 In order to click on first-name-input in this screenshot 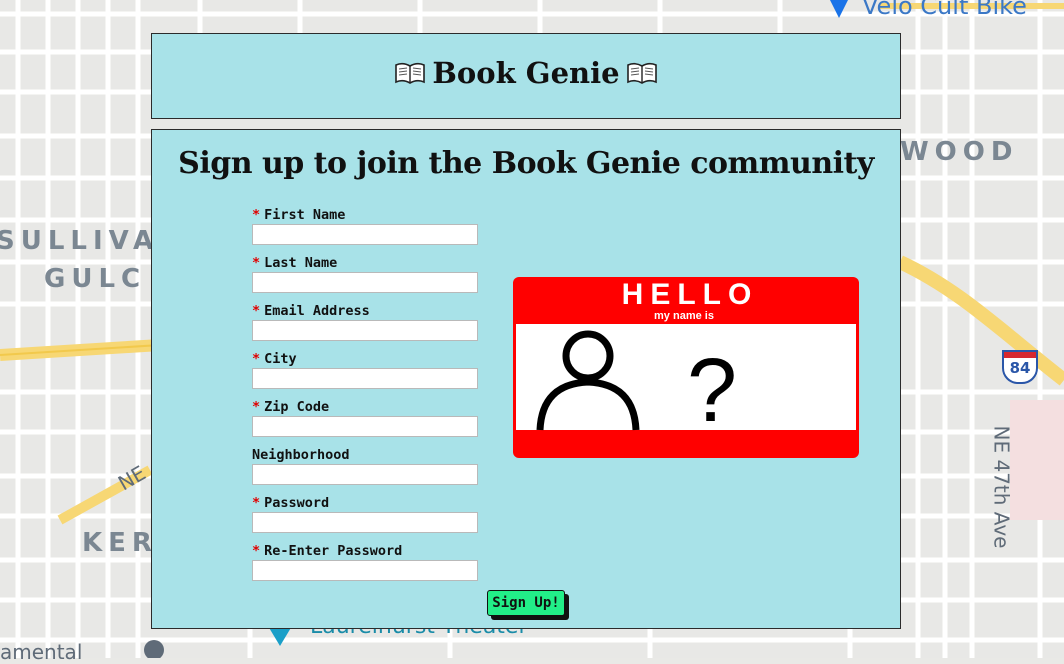, I will do `click(365, 234)`.